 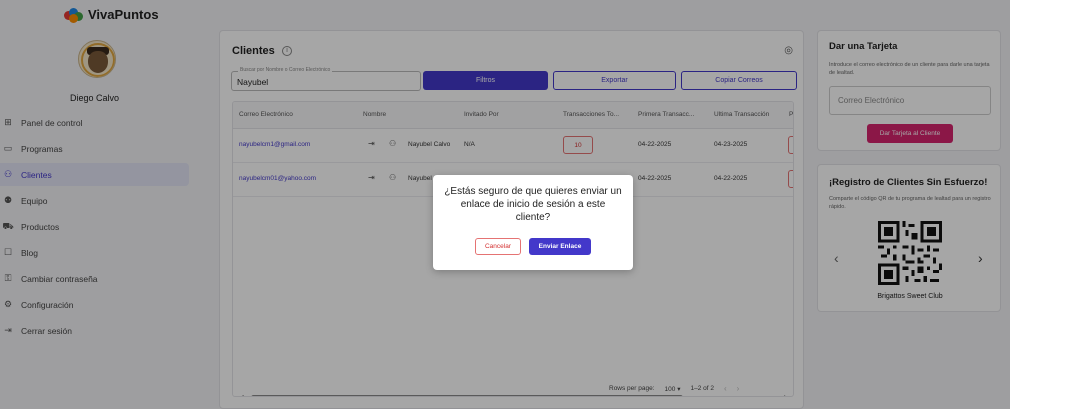 I want to click on cancel-button: Cancelar, so click(x=498, y=246).